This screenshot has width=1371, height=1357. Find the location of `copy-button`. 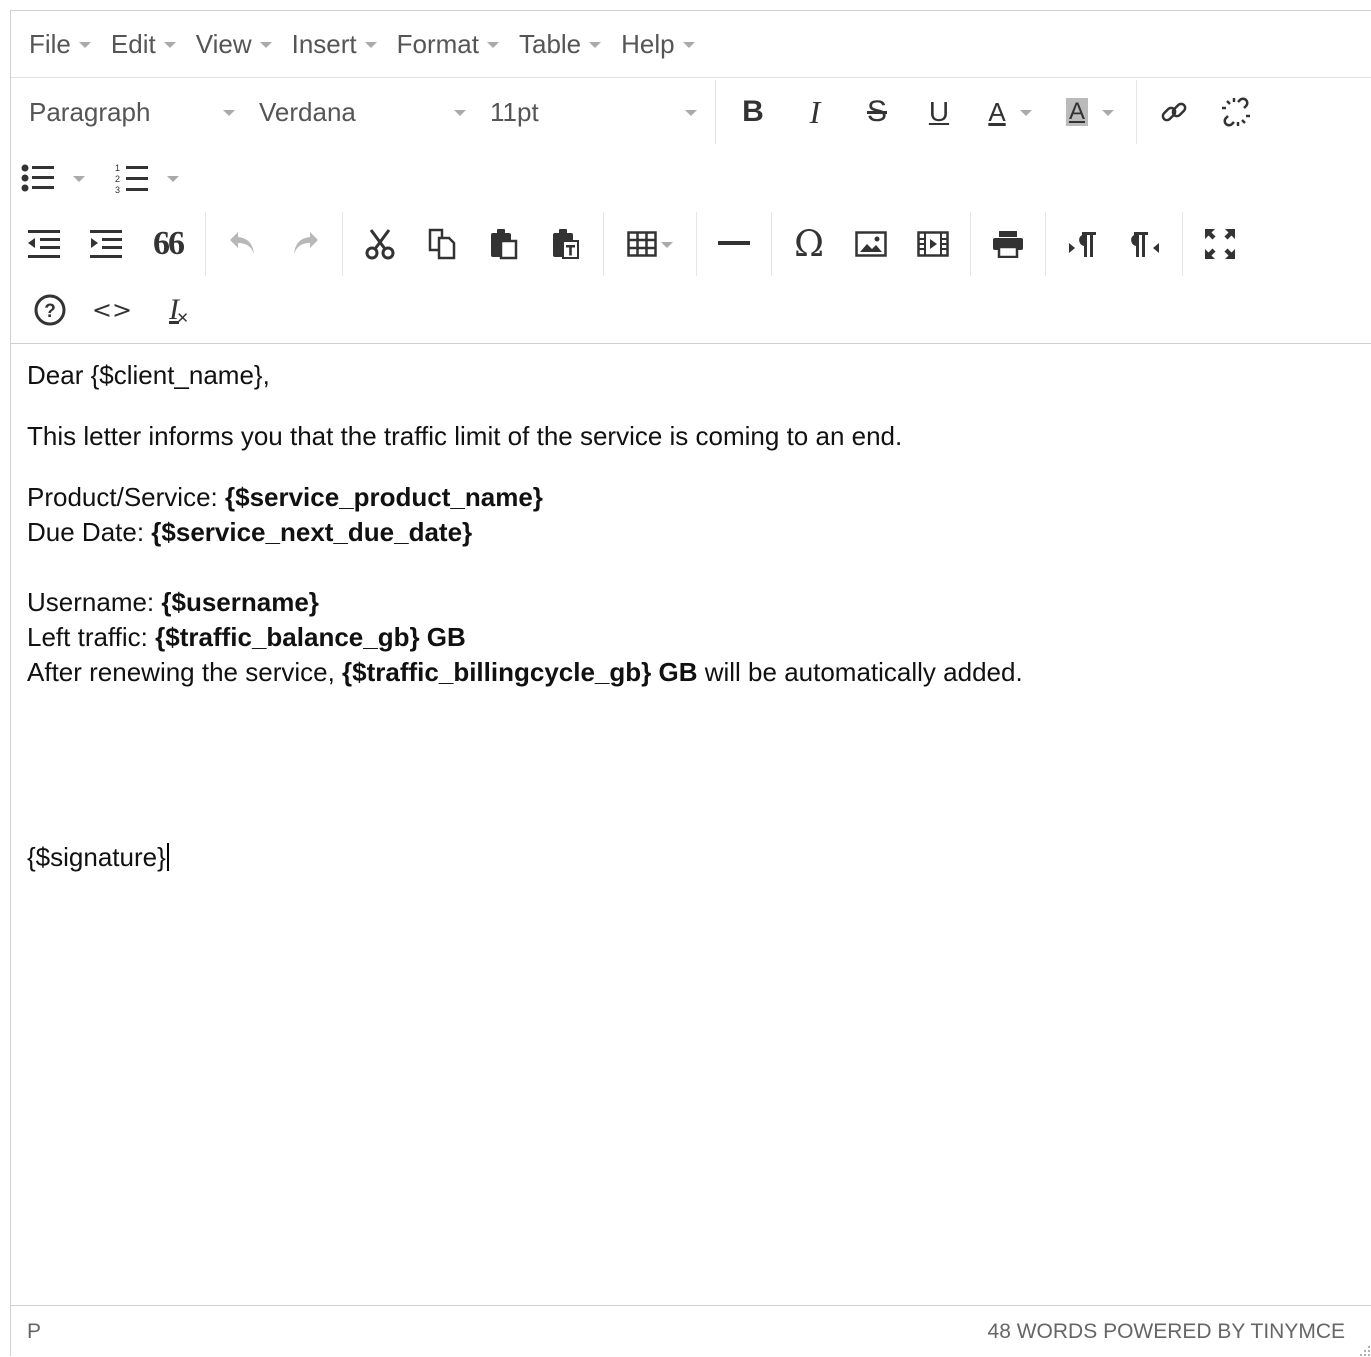

copy-button is located at coordinates (442, 244).